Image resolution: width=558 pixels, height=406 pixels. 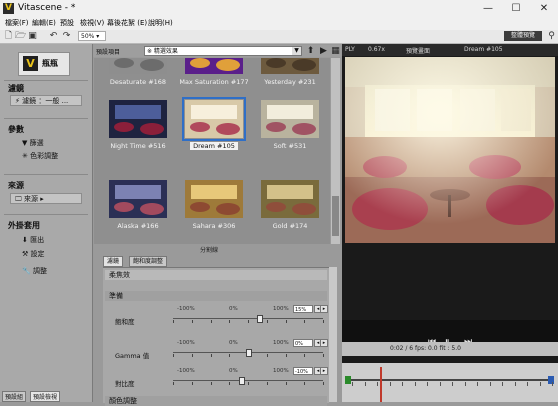 What do you see at coordinates (66, 36) in the screenshot?
I see `redo-icon: ↷` at bounding box center [66, 36].